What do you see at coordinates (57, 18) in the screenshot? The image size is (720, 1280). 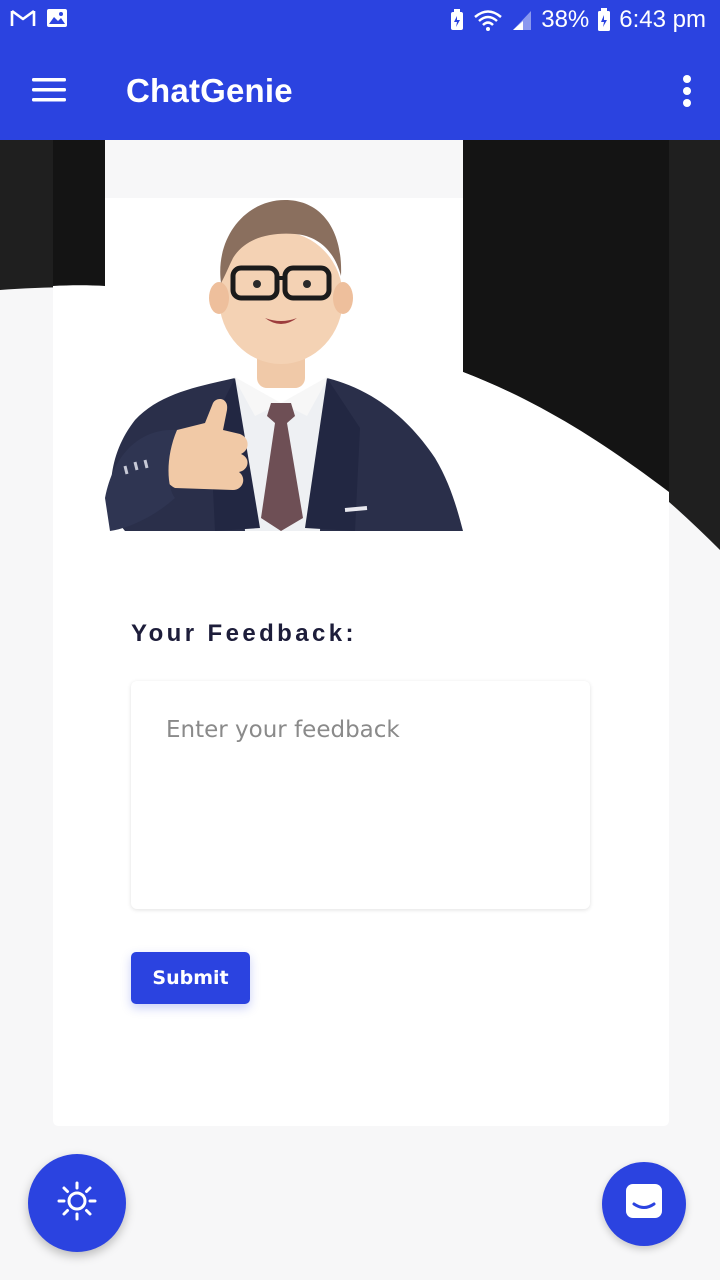 I see `gallery-icon` at bounding box center [57, 18].